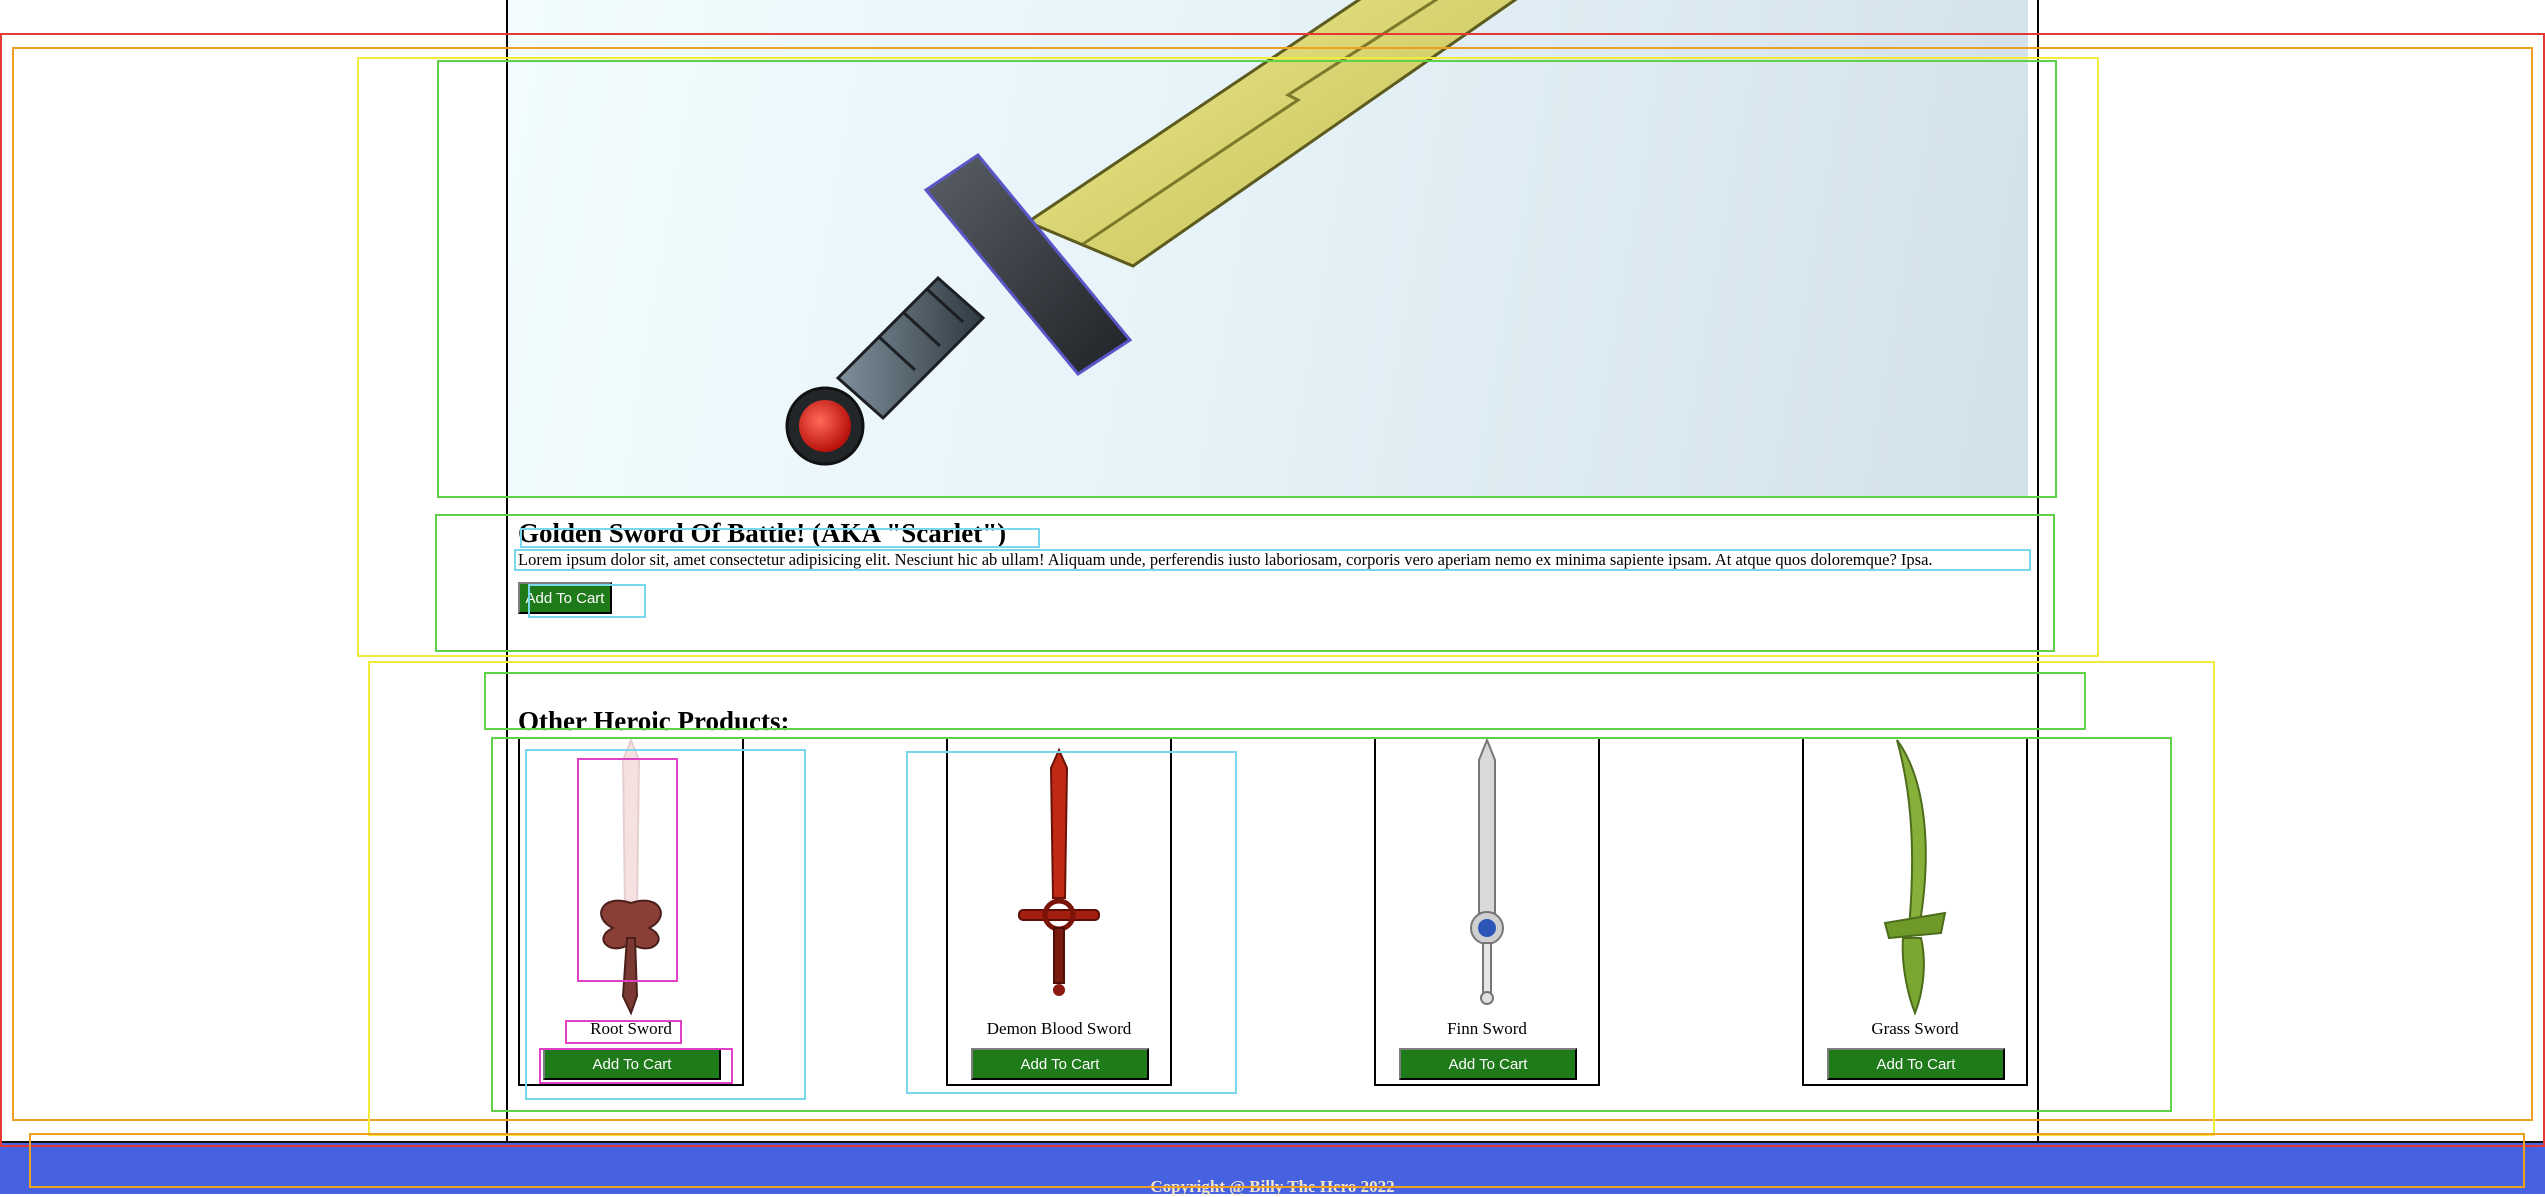 The height and width of the screenshot is (1197, 2545). I want to click on product-name: Grass Sword, so click(1915, 1028).